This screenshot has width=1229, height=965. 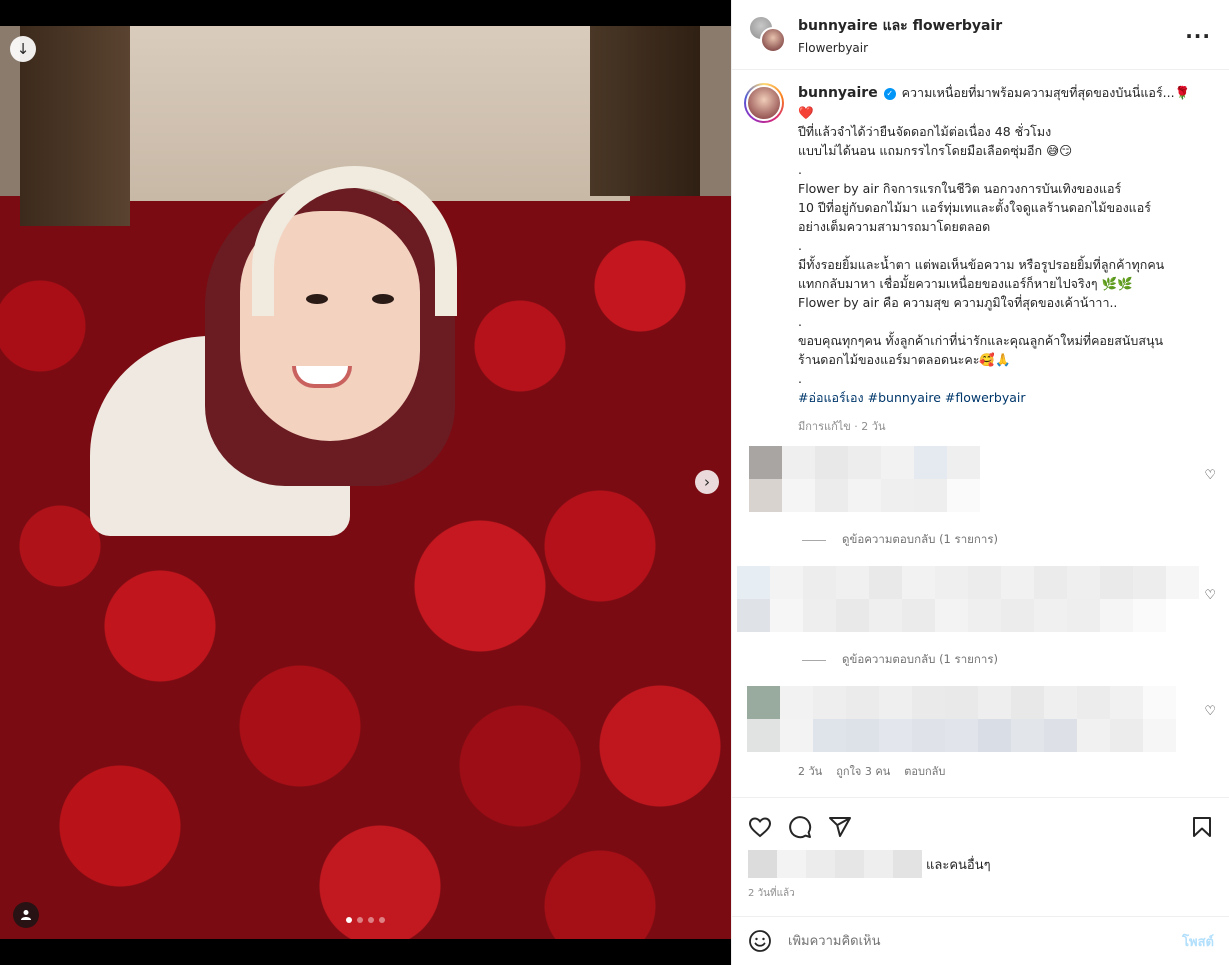 What do you see at coordinates (889, 94) in the screenshot?
I see `verified-badge-icon: ✓` at bounding box center [889, 94].